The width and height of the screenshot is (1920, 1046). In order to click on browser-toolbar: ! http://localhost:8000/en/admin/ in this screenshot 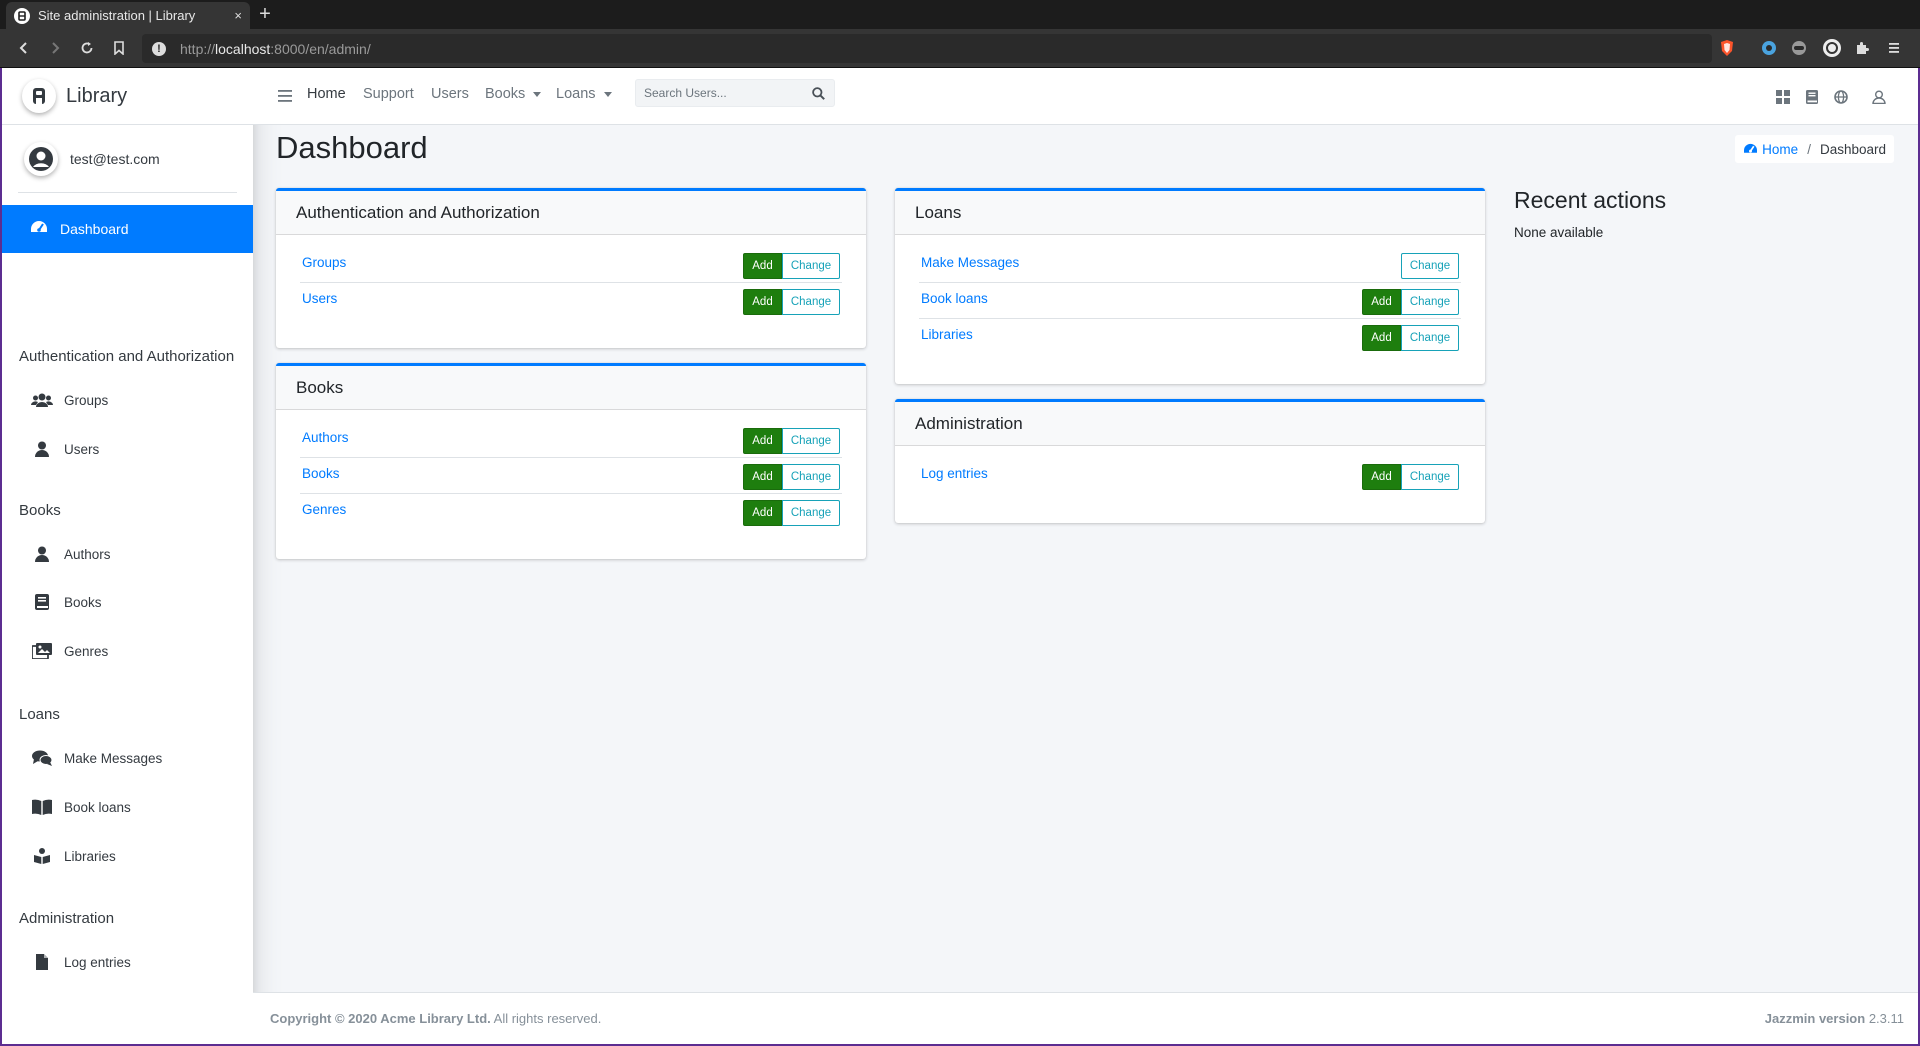, I will do `click(960, 48)`.